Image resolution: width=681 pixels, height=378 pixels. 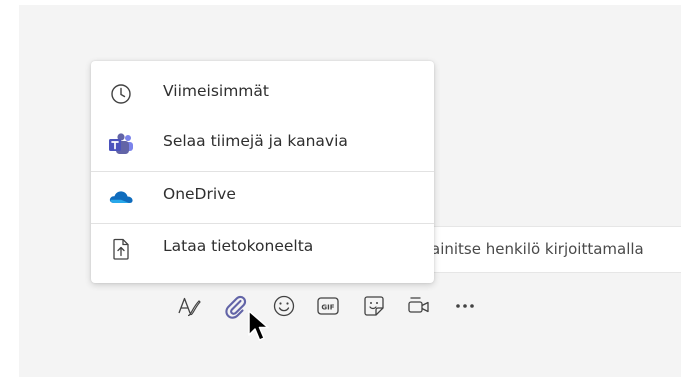 What do you see at coordinates (121, 94) in the screenshot?
I see `clock-icon` at bounding box center [121, 94].